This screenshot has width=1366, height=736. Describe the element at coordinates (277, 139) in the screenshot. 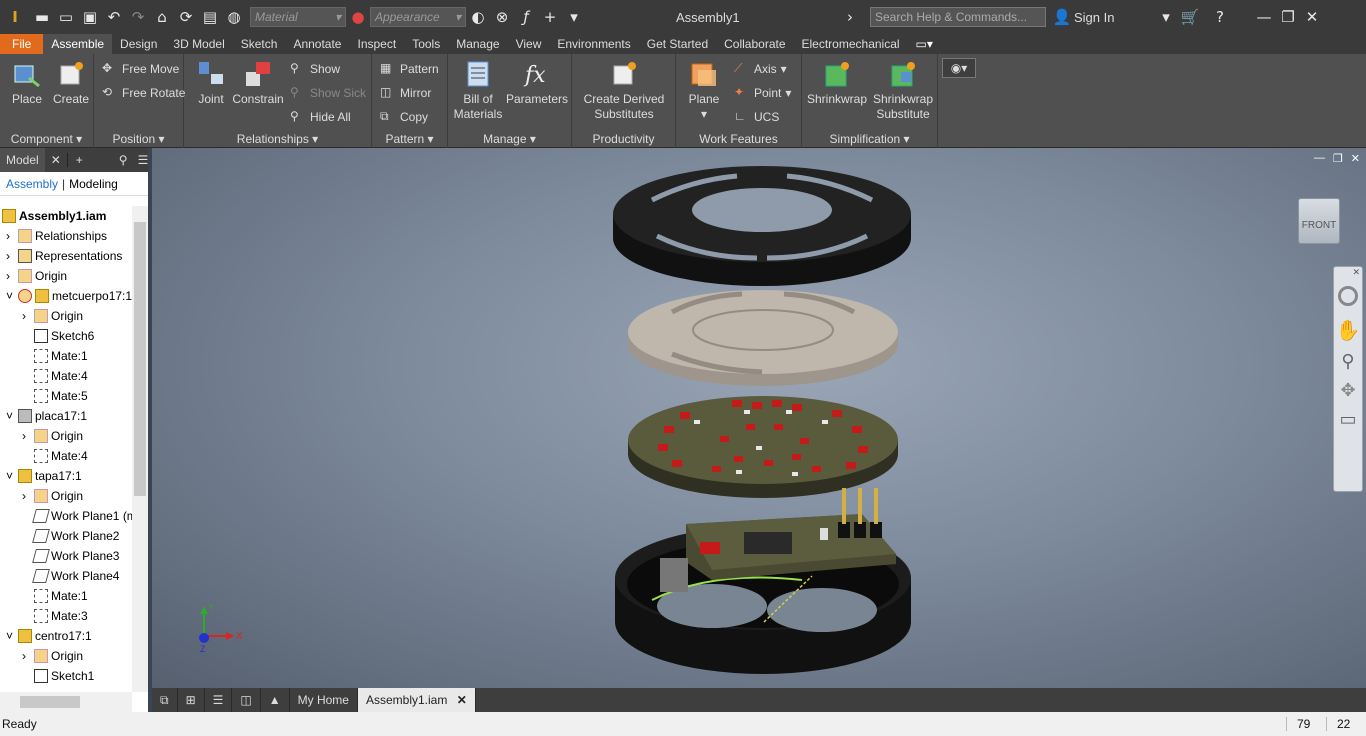

I see `panel-label: Relationships ▾` at that location.